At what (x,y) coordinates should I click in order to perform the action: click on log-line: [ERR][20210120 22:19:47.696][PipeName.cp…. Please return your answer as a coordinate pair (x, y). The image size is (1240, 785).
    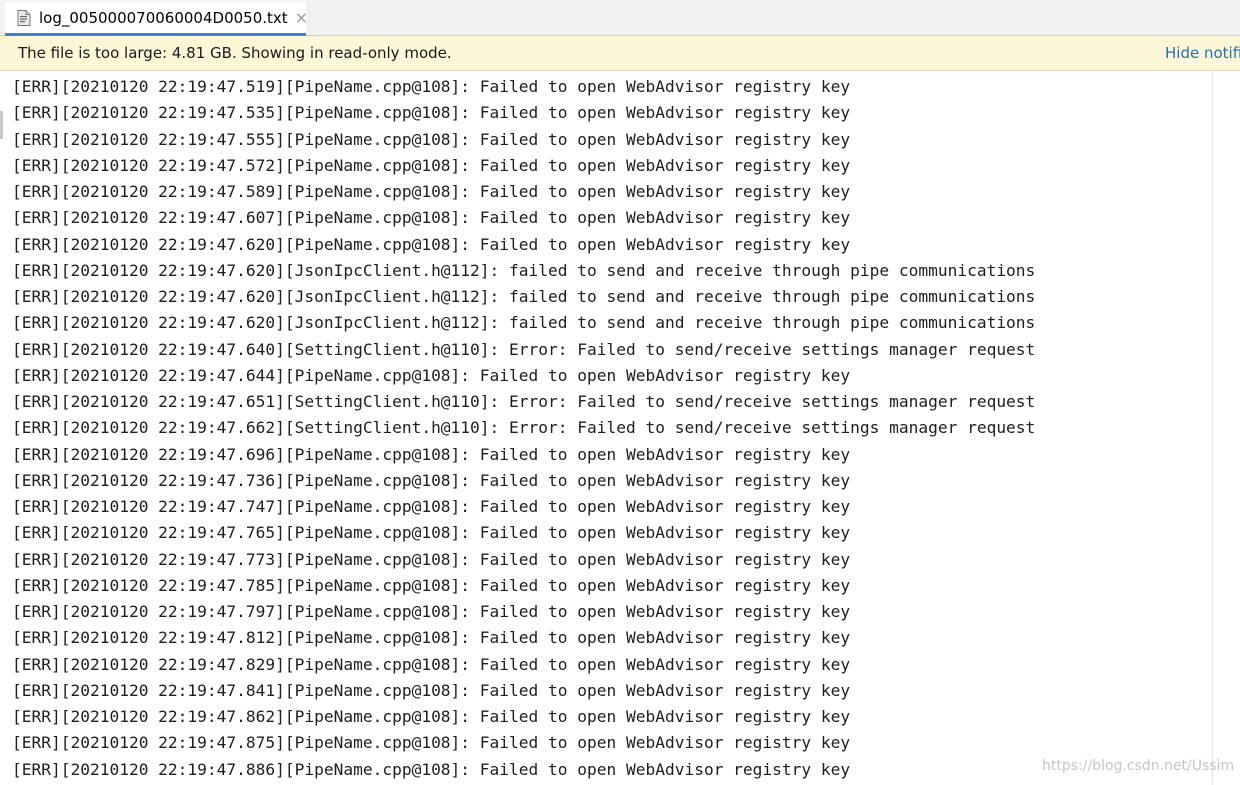
    Looking at the image, I should click on (431, 454).